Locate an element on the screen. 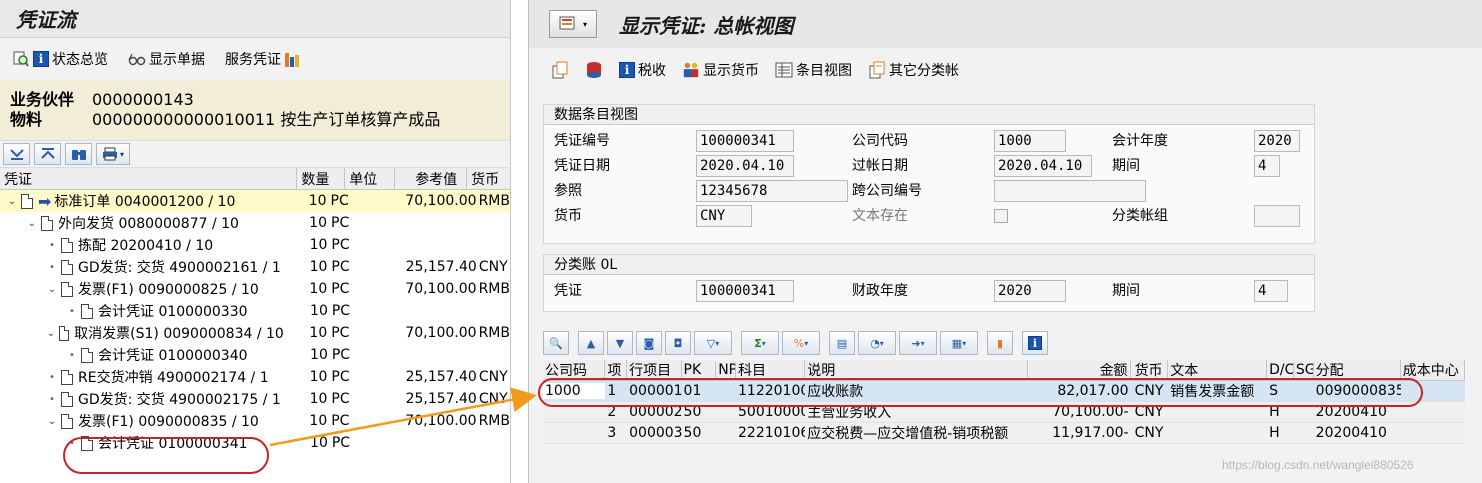 Image resolution: width=1482 pixels, height=483 pixels. tree-row: • GD发货: 交货 4900002161 / 1 10 PC 25,157.40 CNY is located at coordinates (255, 267).